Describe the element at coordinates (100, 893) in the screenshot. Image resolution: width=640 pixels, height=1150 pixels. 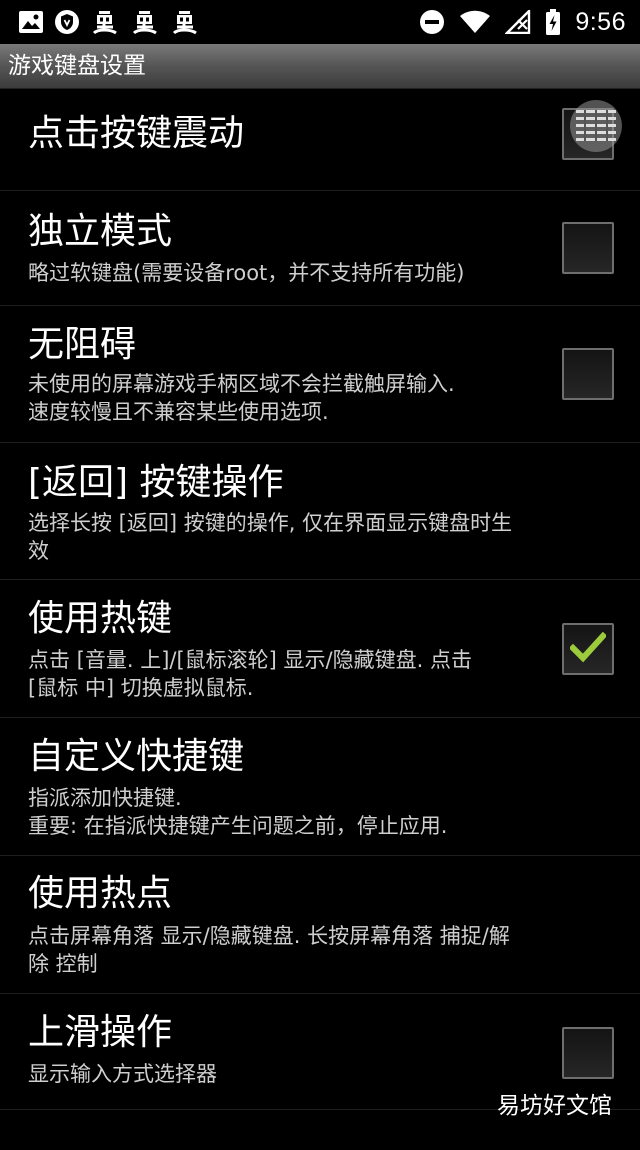
I see `setting-title: 使用热点` at that location.